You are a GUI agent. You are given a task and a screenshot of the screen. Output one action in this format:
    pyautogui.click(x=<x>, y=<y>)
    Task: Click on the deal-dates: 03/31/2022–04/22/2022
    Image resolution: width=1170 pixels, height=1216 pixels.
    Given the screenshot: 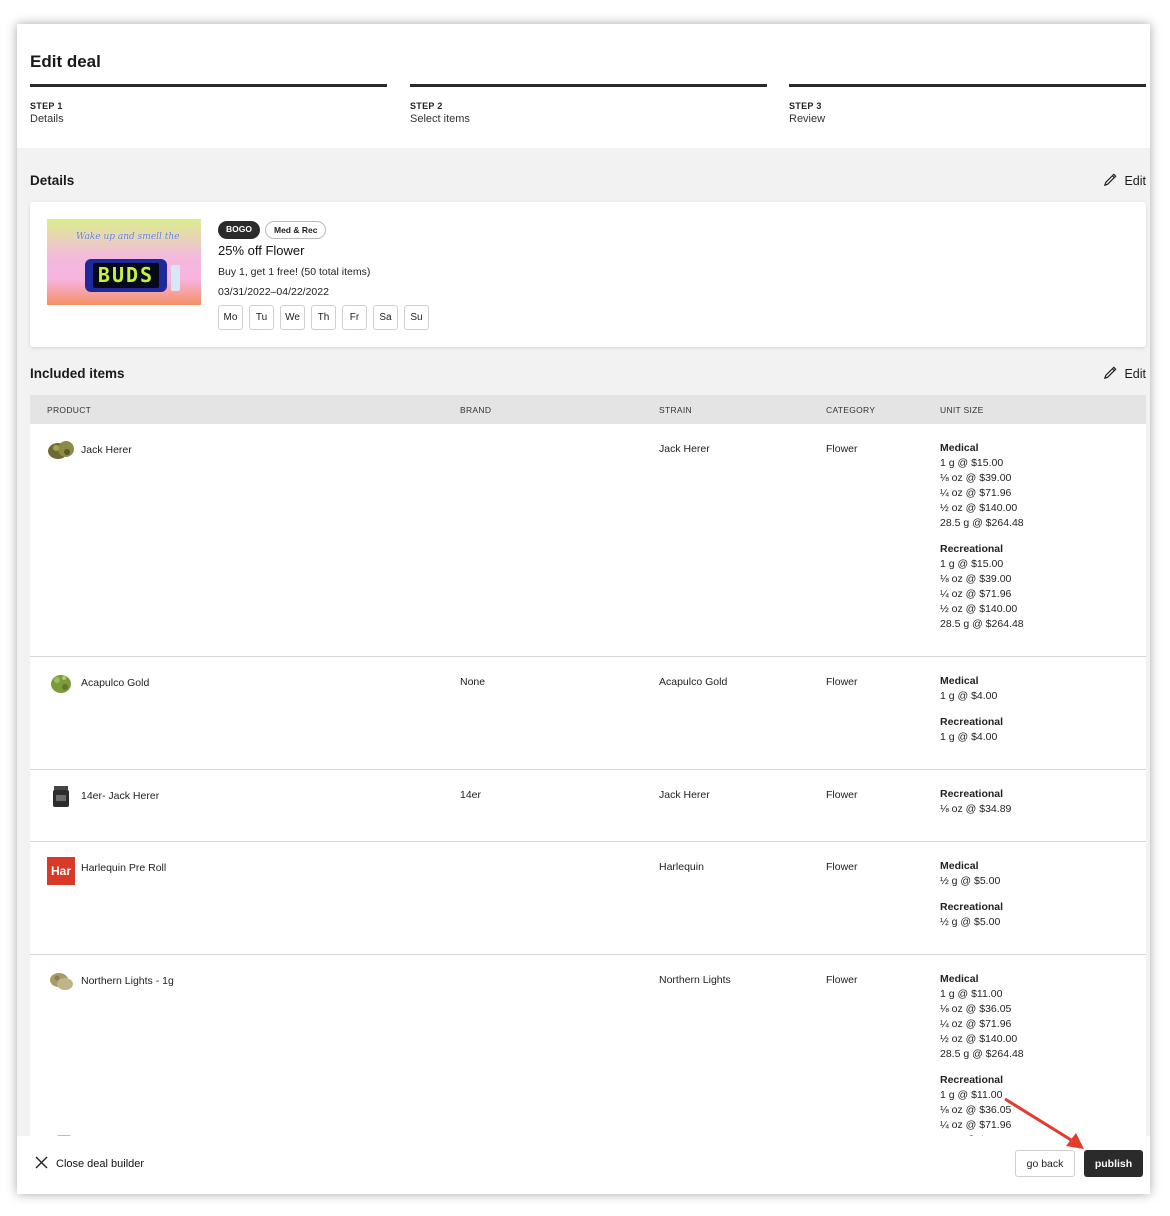 What is the action you would take?
    pyautogui.click(x=273, y=292)
    